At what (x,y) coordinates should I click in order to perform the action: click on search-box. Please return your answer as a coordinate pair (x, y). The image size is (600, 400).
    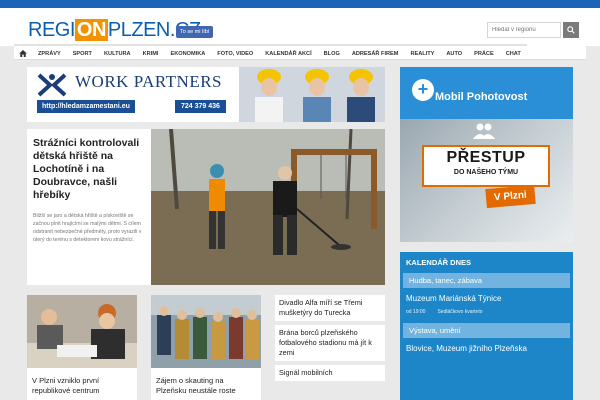
    Looking at the image, I should click on (533, 30).